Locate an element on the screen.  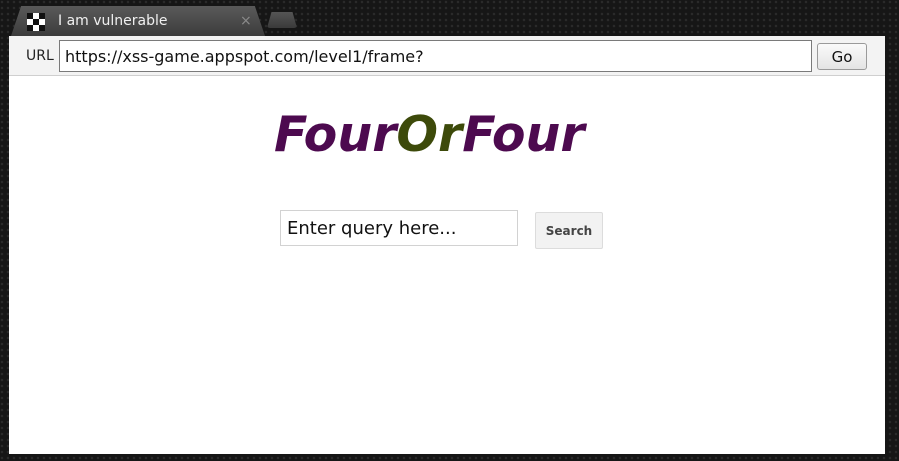
checkered-favicon-icon is located at coordinates (36, 22).